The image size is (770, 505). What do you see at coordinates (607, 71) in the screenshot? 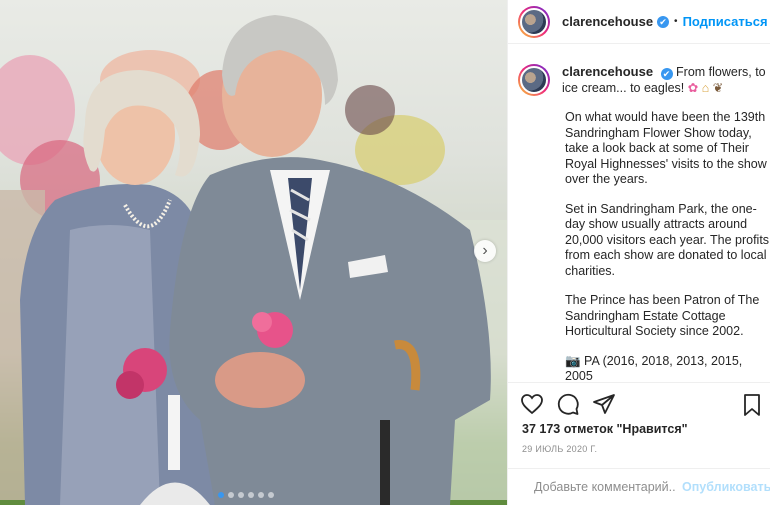
I see `caption-username: clarencehouse` at bounding box center [607, 71].